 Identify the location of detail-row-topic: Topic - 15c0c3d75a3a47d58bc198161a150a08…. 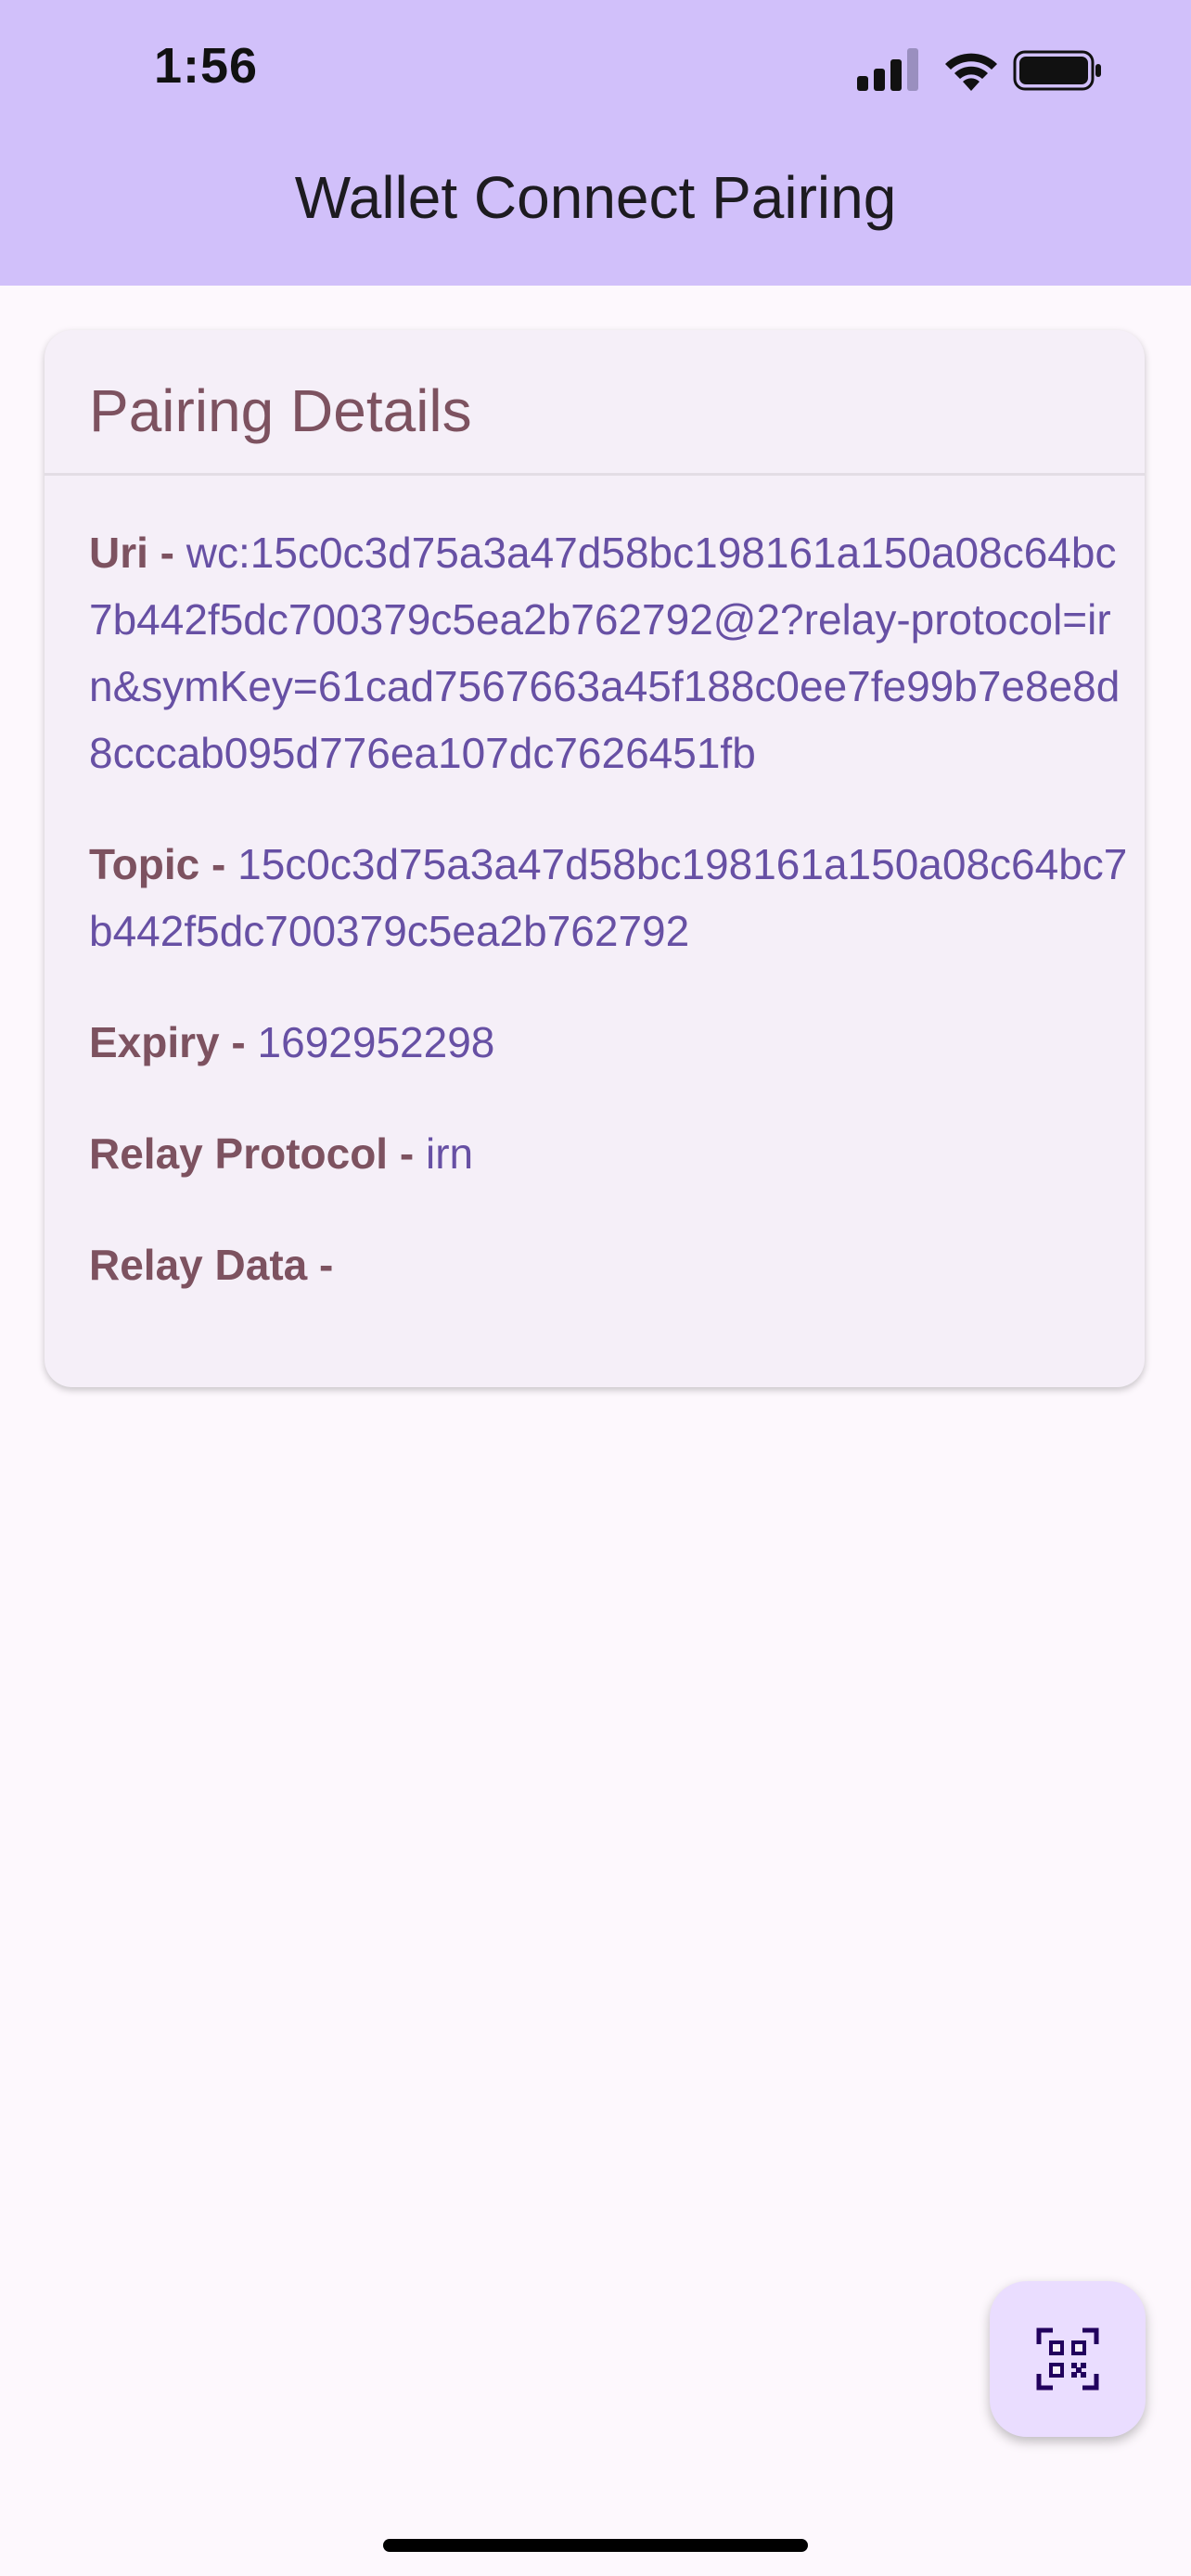
(608, 897).